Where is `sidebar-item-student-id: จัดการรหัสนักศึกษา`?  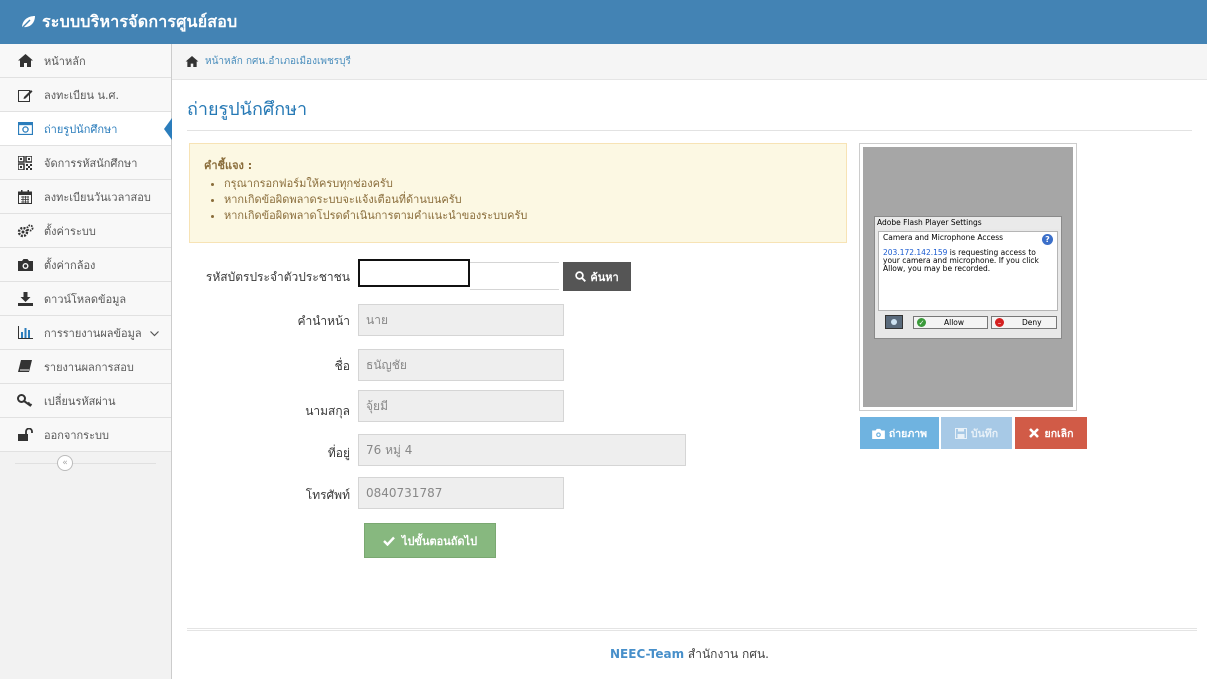 sidebar-item-student-id: จัดการรหัสนักศึกษา is located at coordinates (85, 163).